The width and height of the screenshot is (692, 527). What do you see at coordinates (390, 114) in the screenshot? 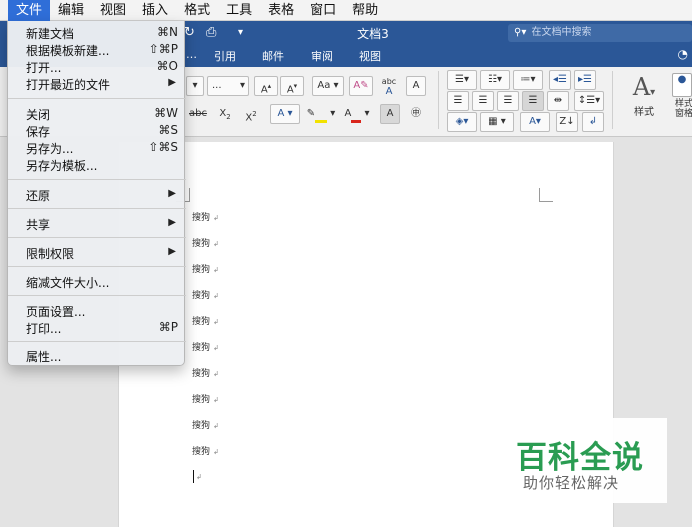
I see `character-shading-button: A` at bounding box center [390, 114].